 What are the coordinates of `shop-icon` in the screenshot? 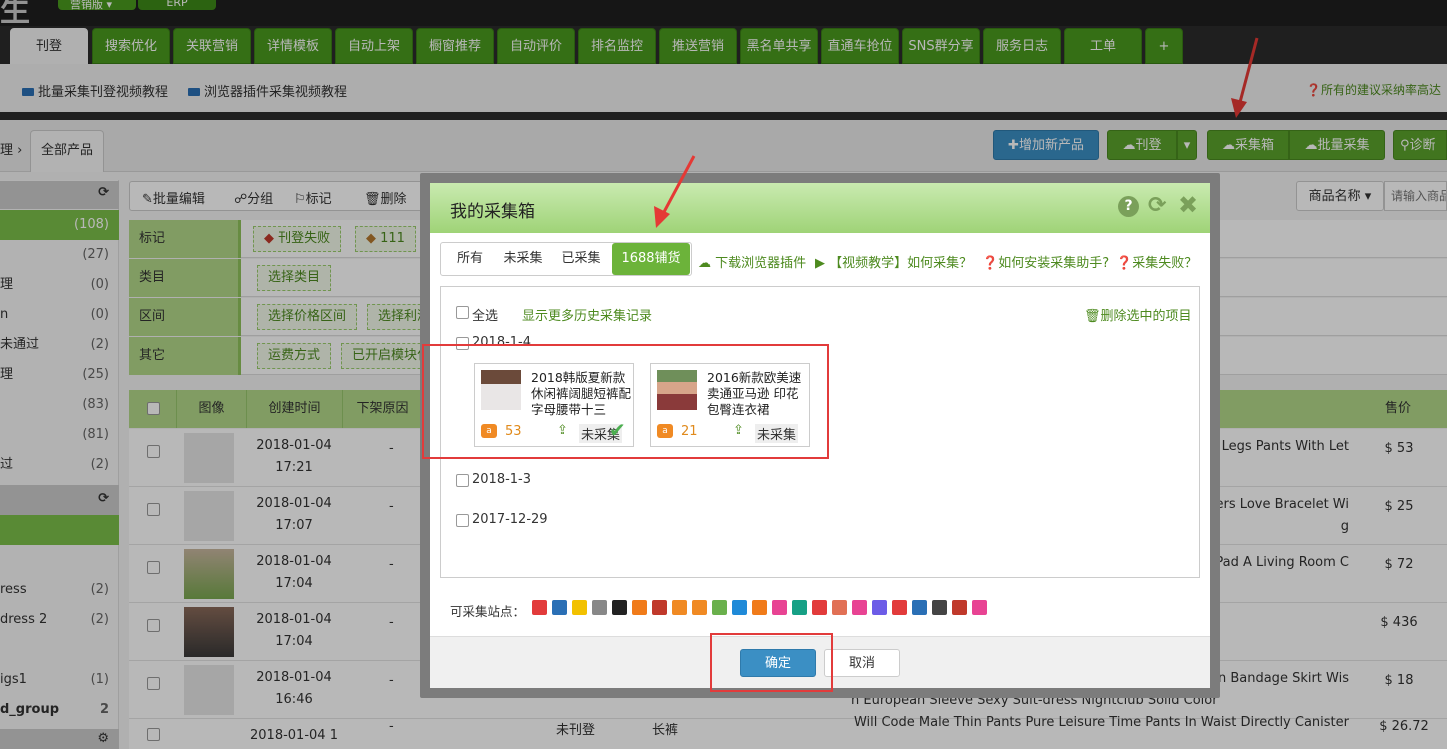 It's located at (539, 607).